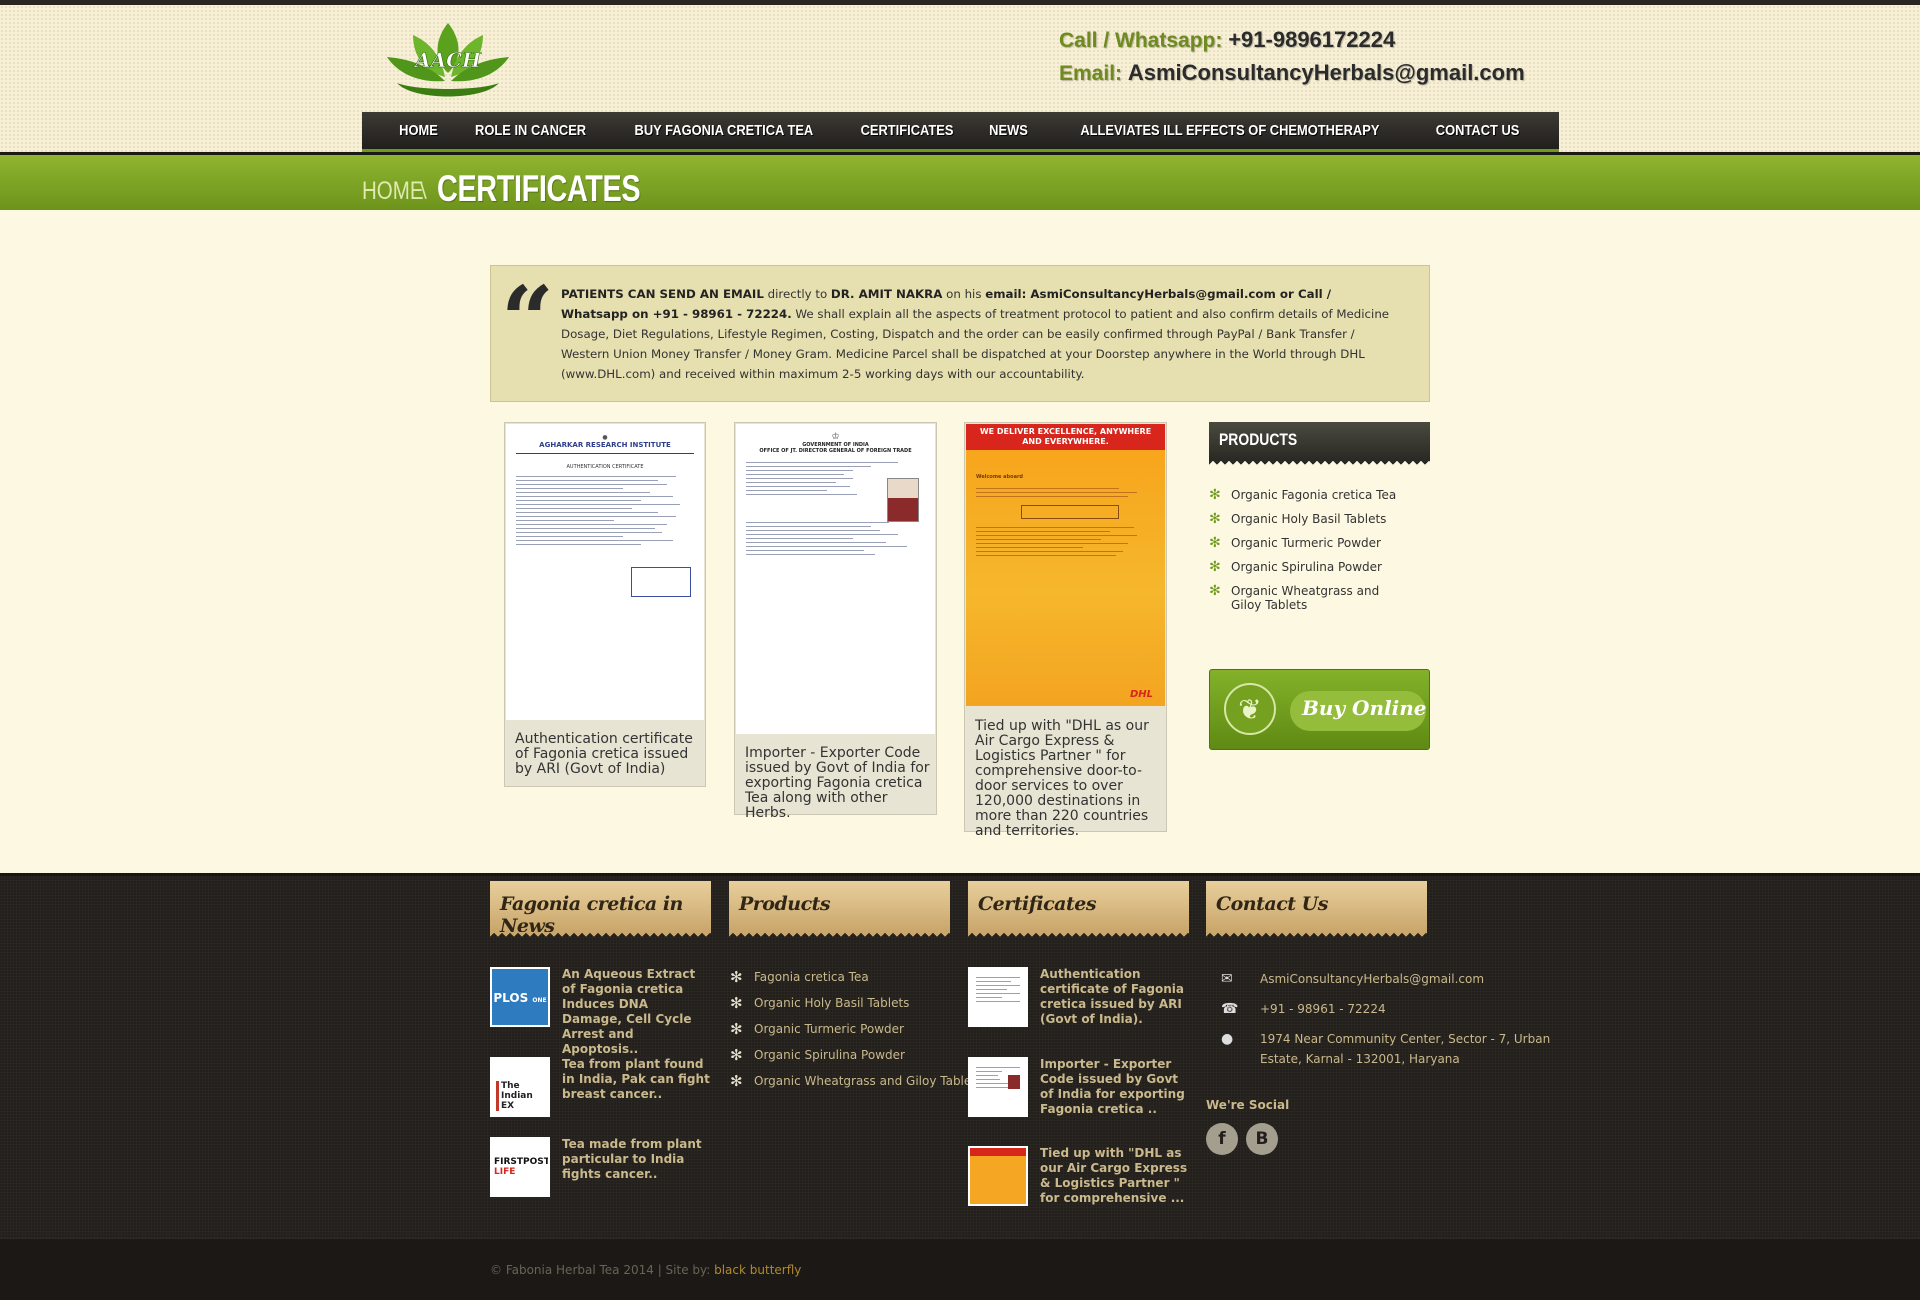 Image resolution: width=1920 pixels, height=1300 pixels. Describe the element at coordinates (757, 1270) in the screenshot. I see `credit-link: black butterfly` at that location.